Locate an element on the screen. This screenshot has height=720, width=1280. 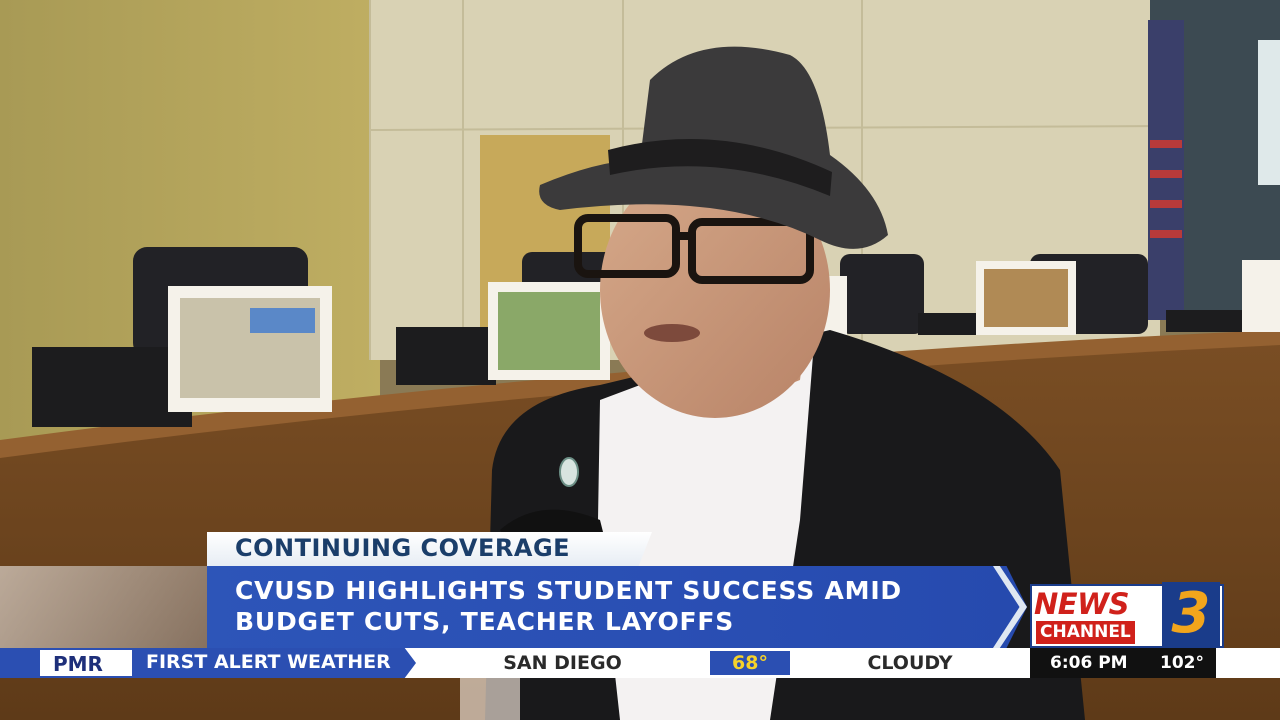
logo-number: 3 is located at coordinates (1191, 614).